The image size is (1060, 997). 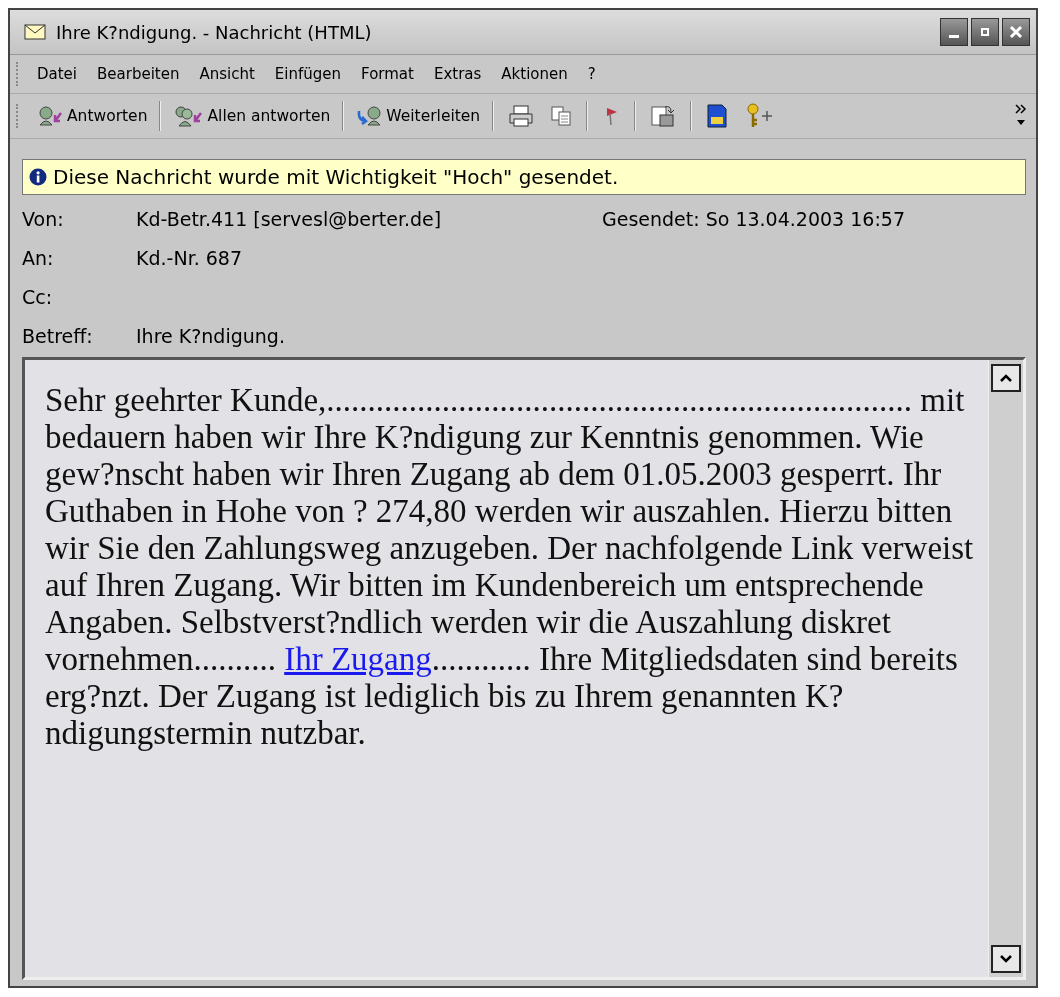 What do you see at coordinates (38, 177) in the screenshot?
I see `info-icon` at bounding box center [38, 177].